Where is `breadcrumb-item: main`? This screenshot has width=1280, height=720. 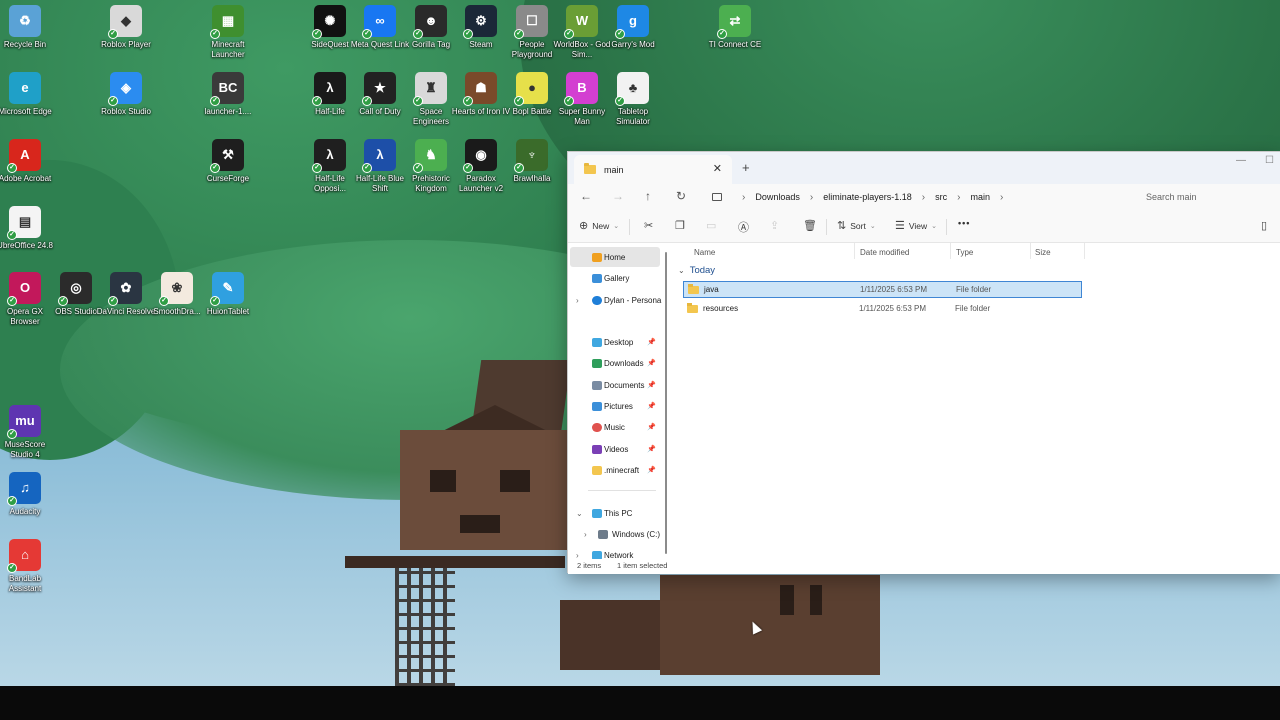
breadcrumb-item: main is located at coordinates (980, 197).